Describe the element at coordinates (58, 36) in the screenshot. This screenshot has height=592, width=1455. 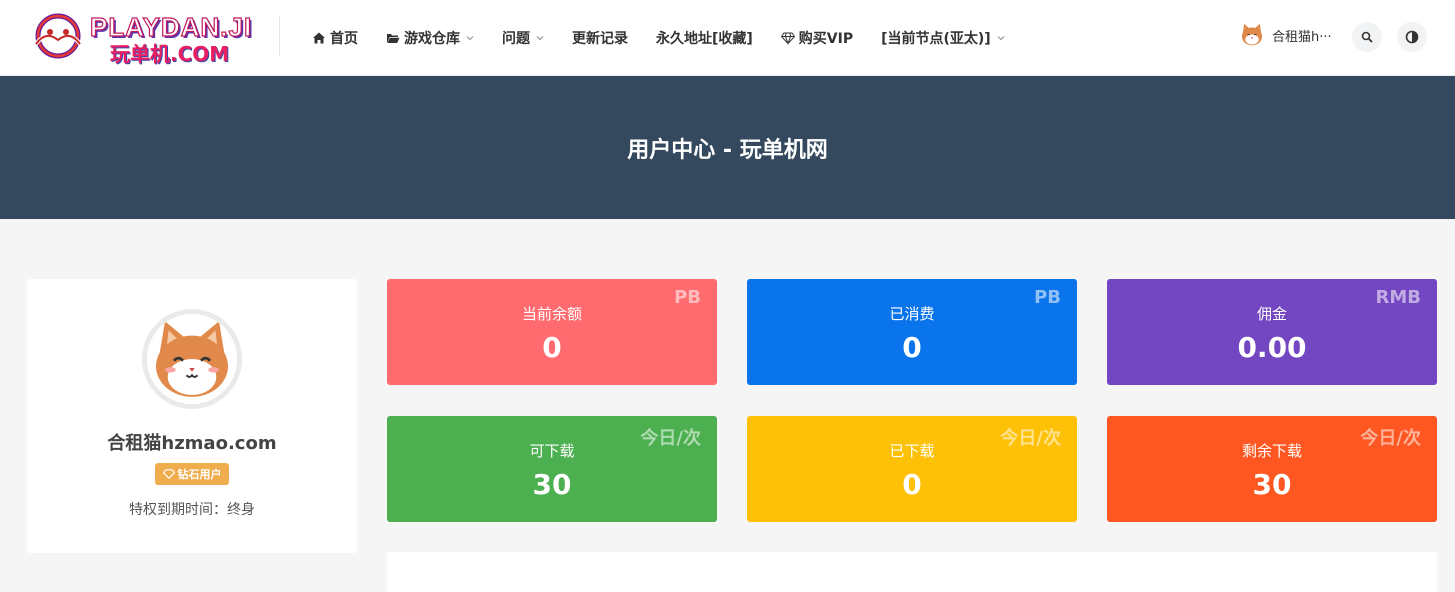
I see `logo-mark-icon` at that location.